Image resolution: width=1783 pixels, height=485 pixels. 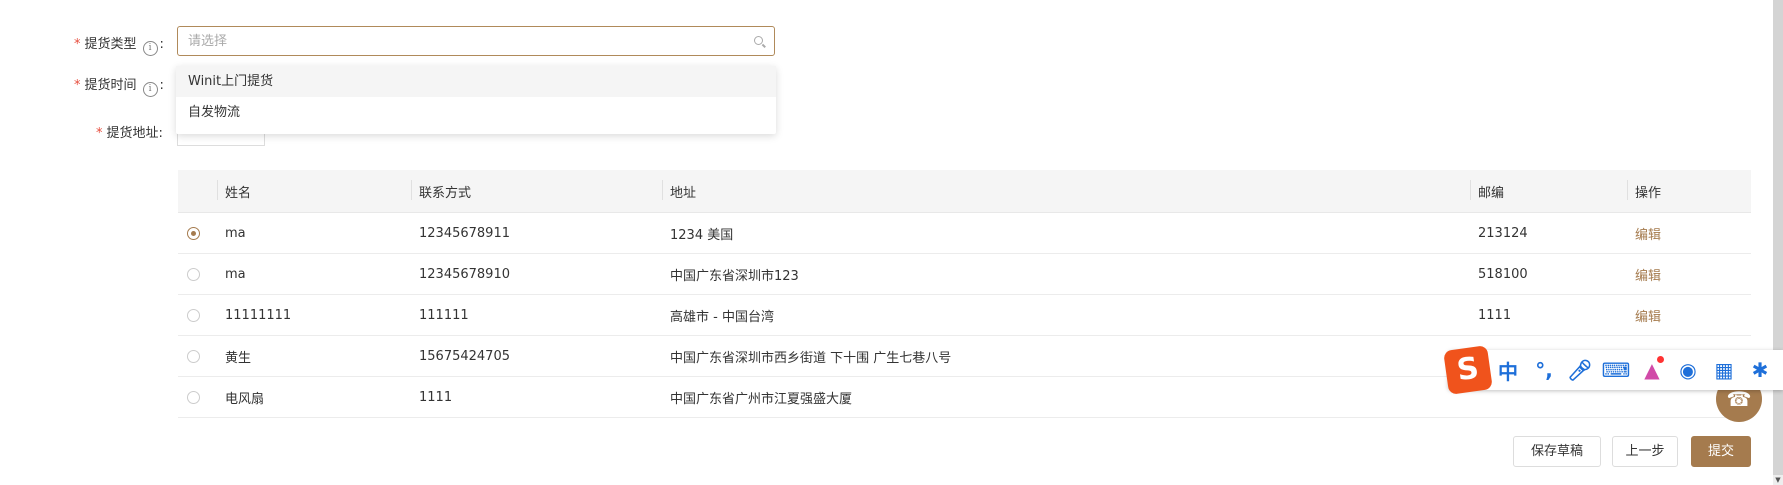 I want to click on cell-address: 中国广东省深圳市西乡街道 下十围 广生七巷八号, so click(x=1066, y=356).